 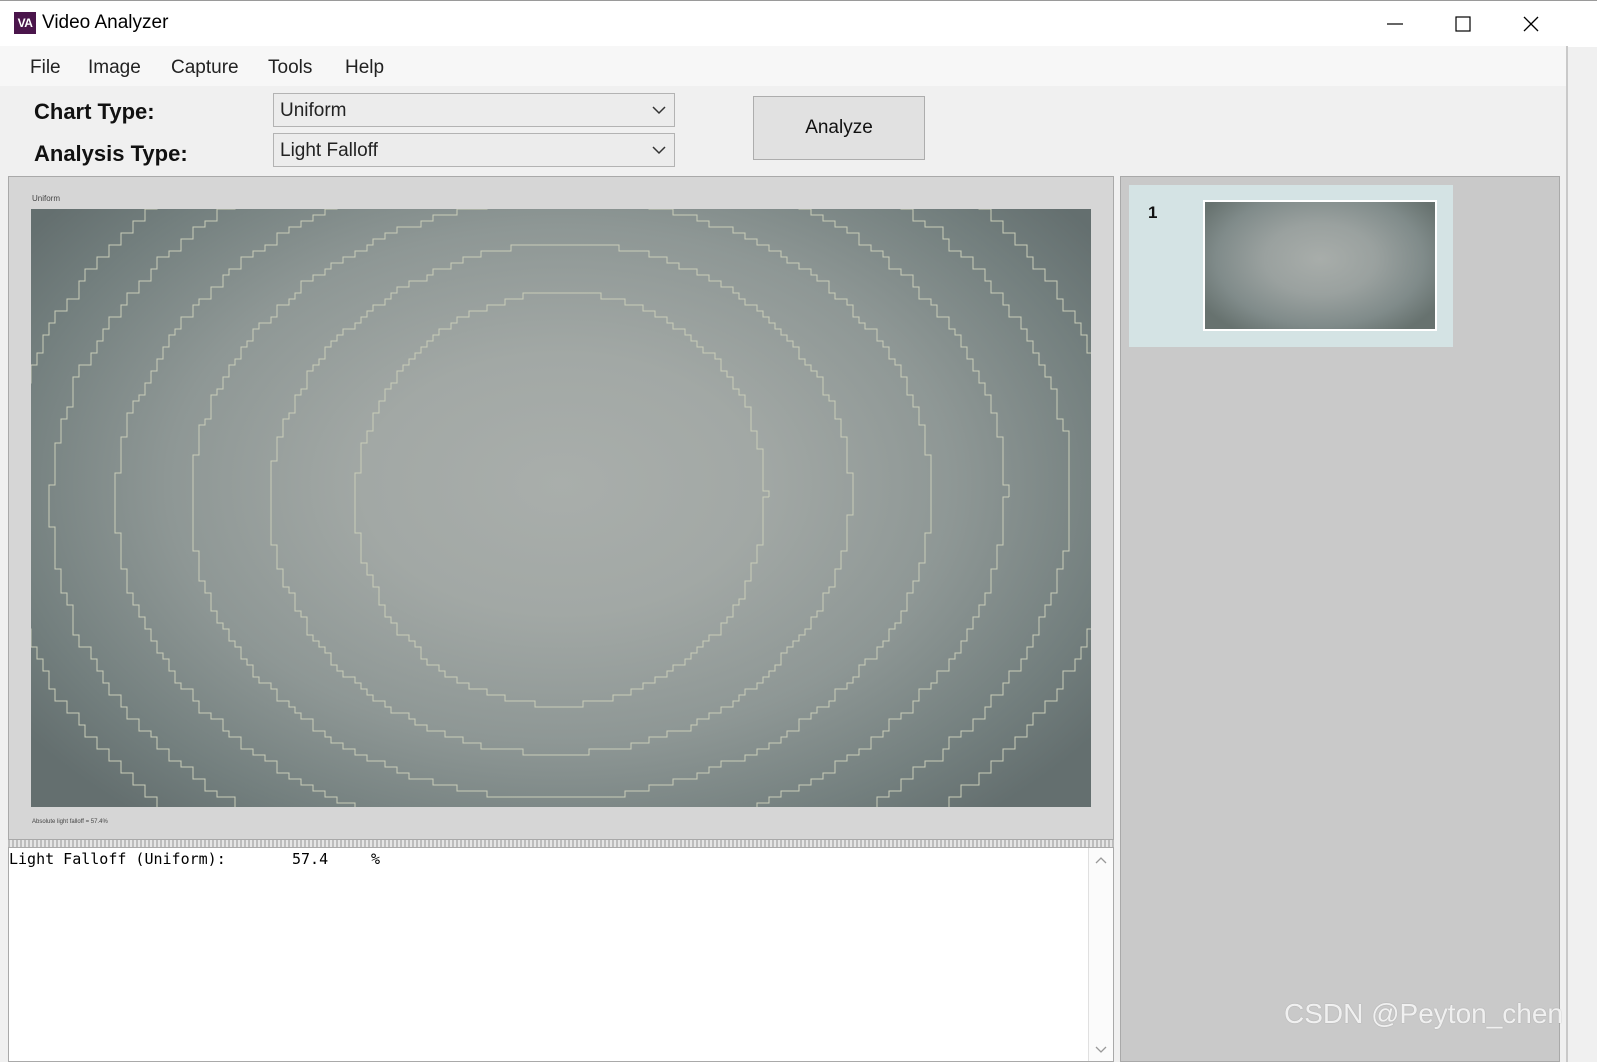 What do you see at coordinates (310, 859) in the screenshot?
I see `result-value: 57.4` at bounding box center [310, 859].